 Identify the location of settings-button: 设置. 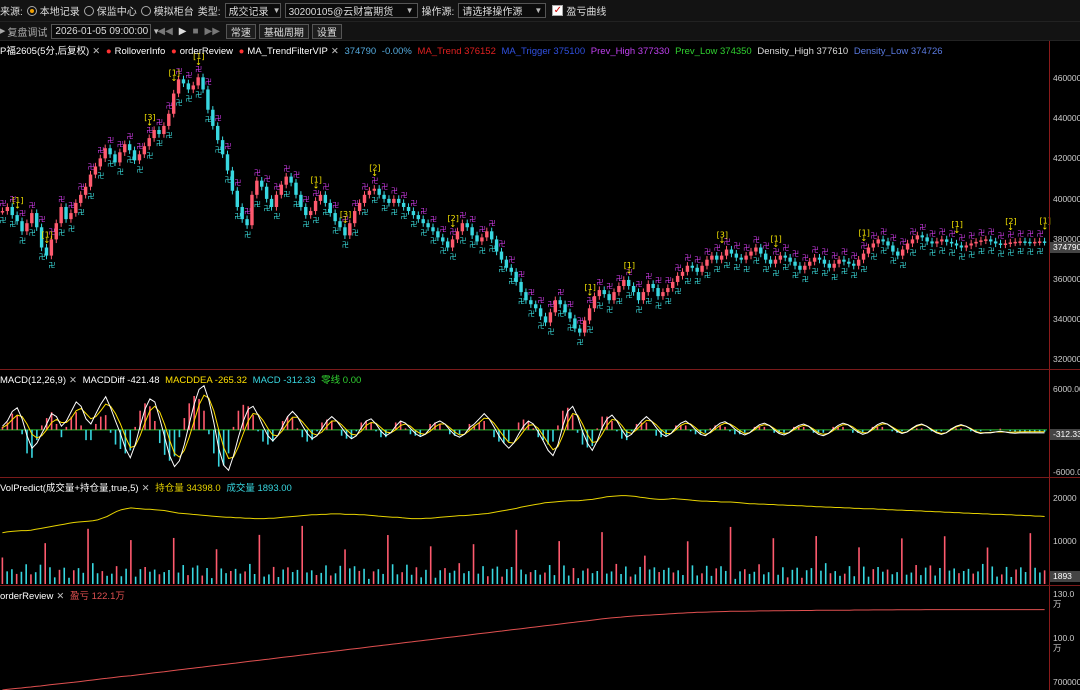
(326, 31).